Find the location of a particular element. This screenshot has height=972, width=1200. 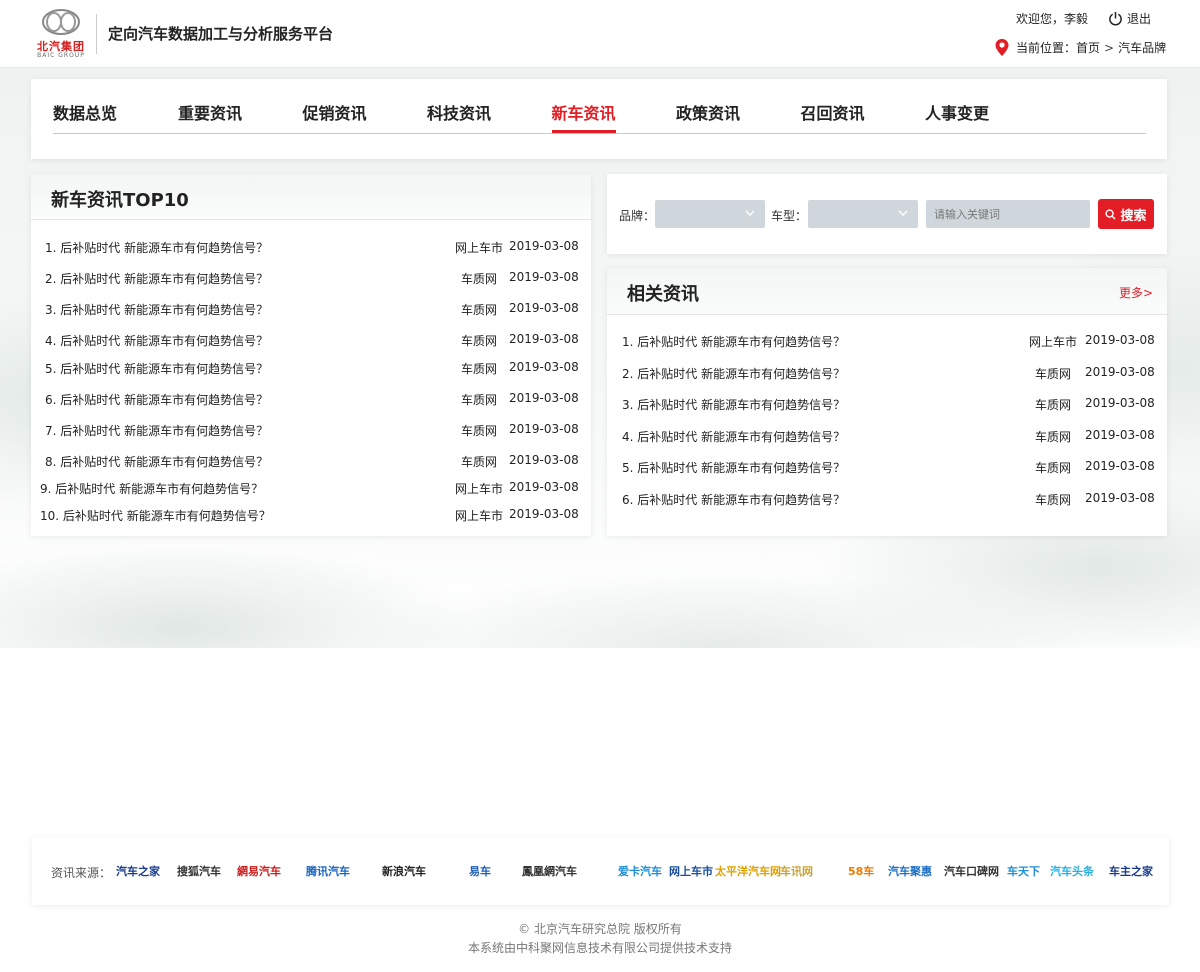

brand-select is located at coordinates (710, 214).